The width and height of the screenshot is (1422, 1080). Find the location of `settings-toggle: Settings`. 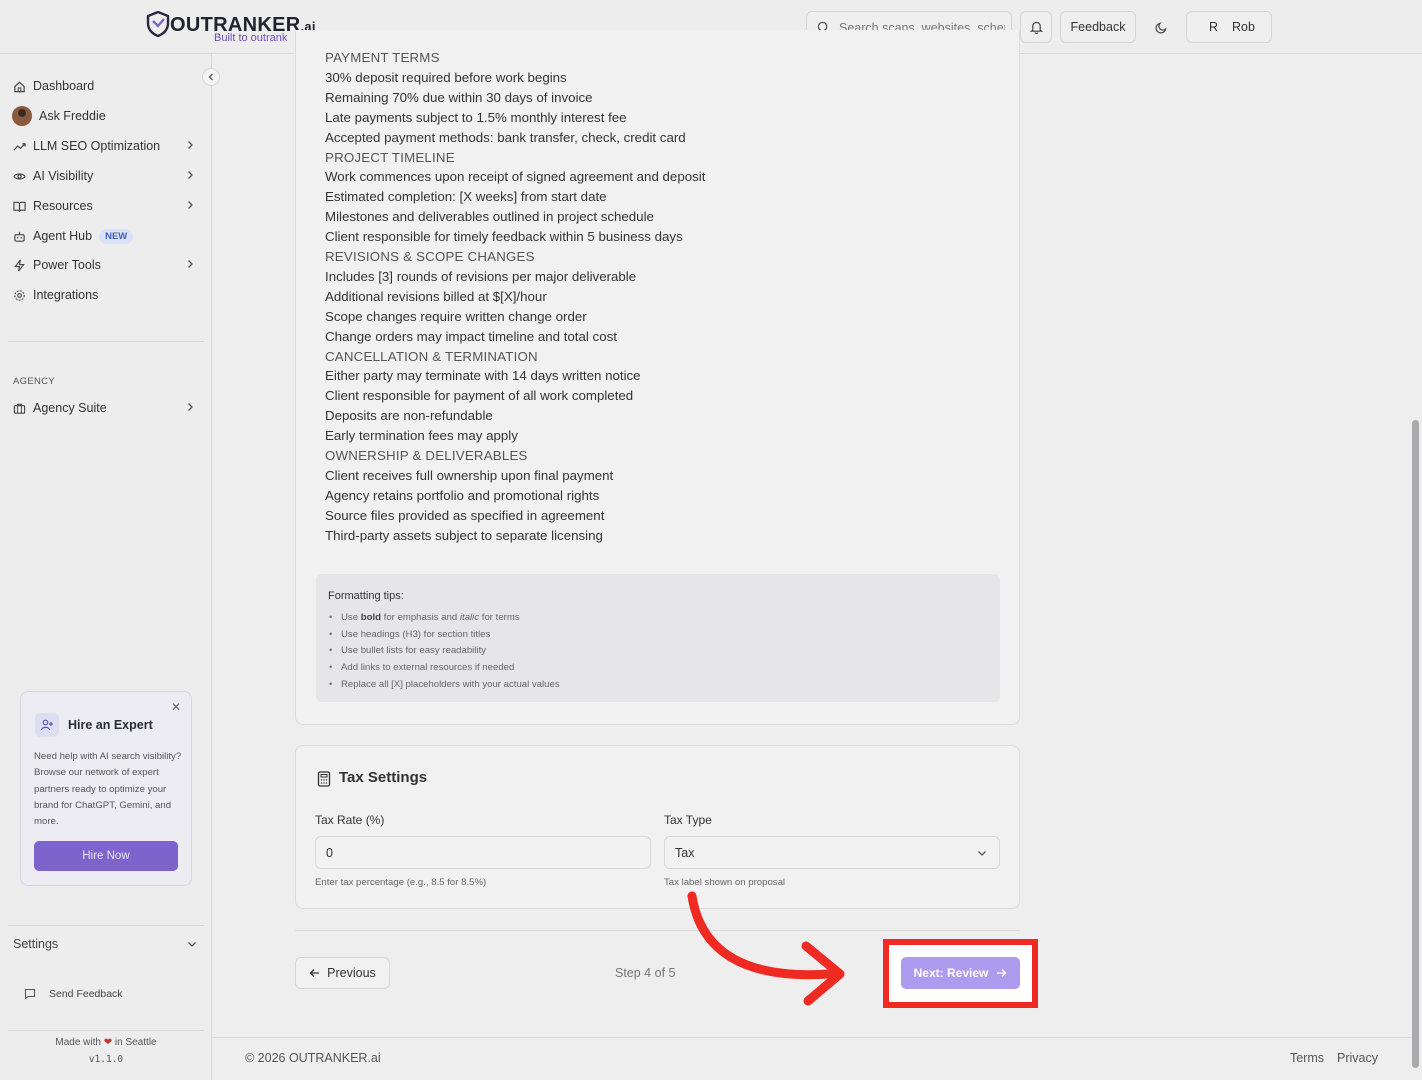

settings-toggle: Settings is located at coordinates (106, 944).